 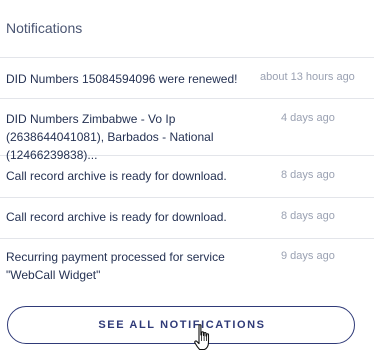 I want to click on see-all-notifications-label: SEE ALL NOTIFICATIONS, so click(x=182, y=325).